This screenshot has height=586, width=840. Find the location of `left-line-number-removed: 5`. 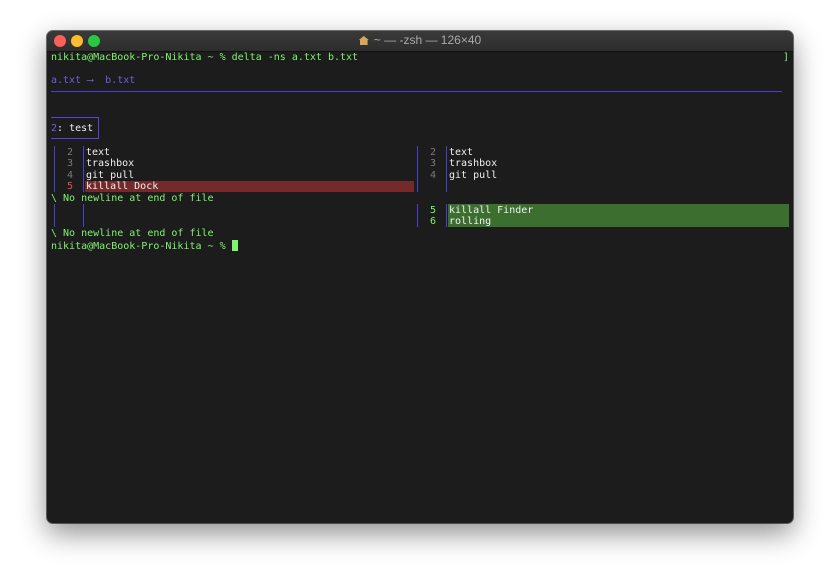

left-line-number-removed: 5 is located at coordinates (69, 186).